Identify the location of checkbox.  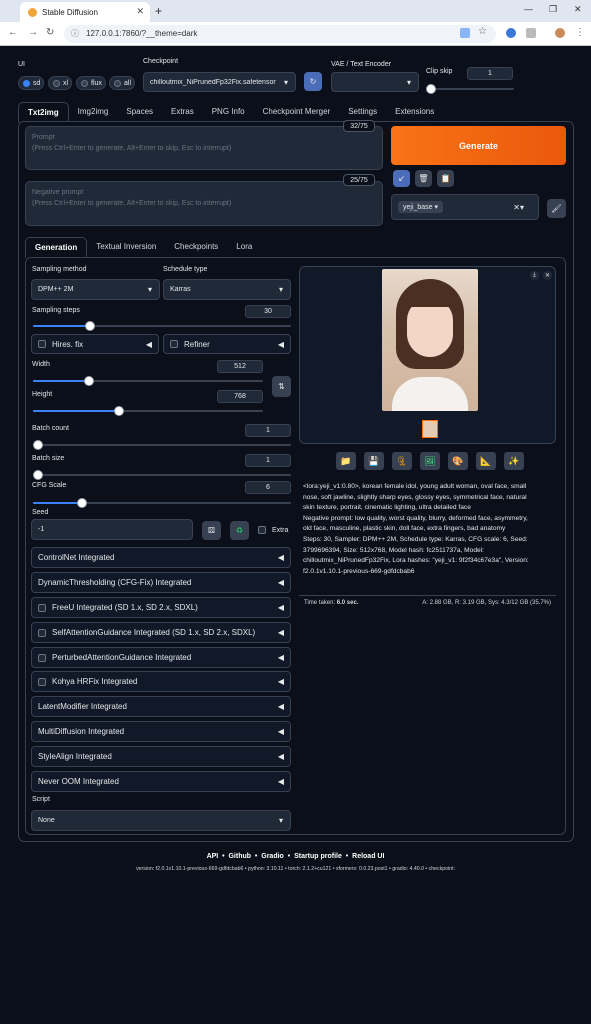
(262, 530).